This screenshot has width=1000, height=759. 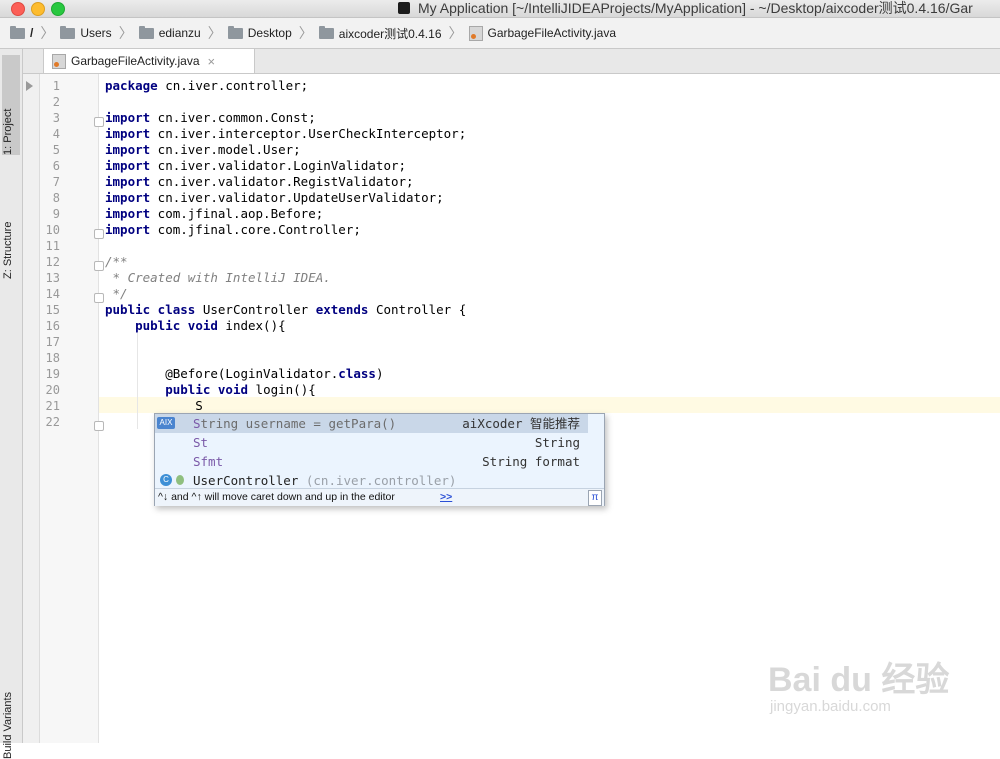 I want to click on completion-match: UserController, so click(x=246, y=480).